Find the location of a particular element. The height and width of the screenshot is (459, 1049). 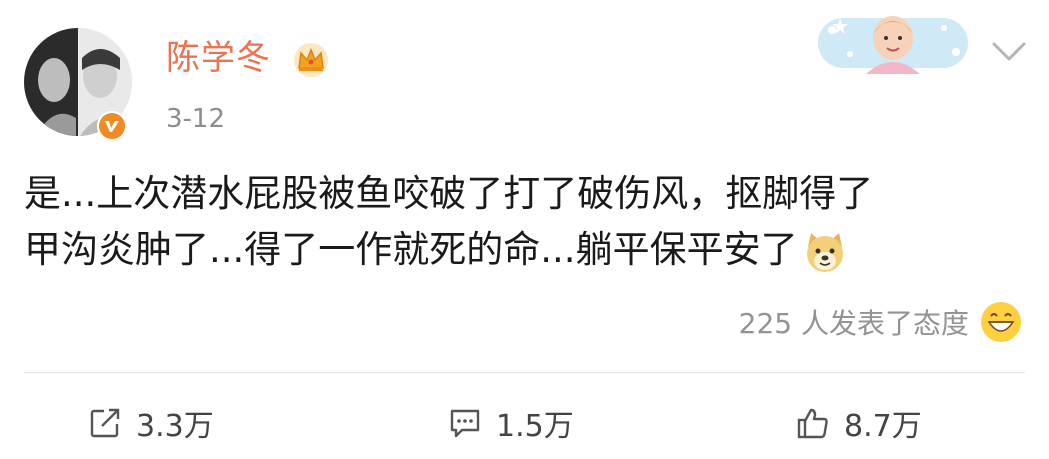

username: 陈学冬 is located at coordinates (218, 58).